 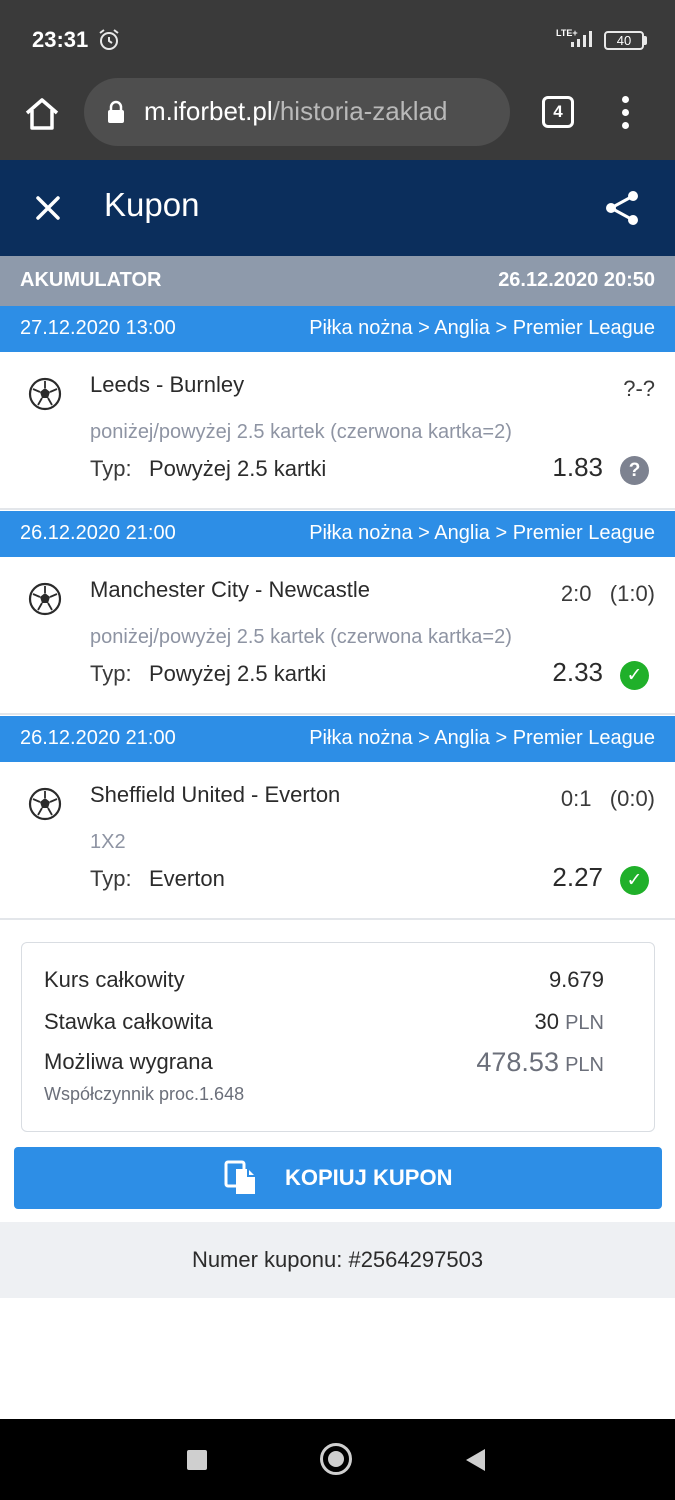 I want to click on summary-total-odds: Kurs całkowity 9.679, so click(x=324, y=980).